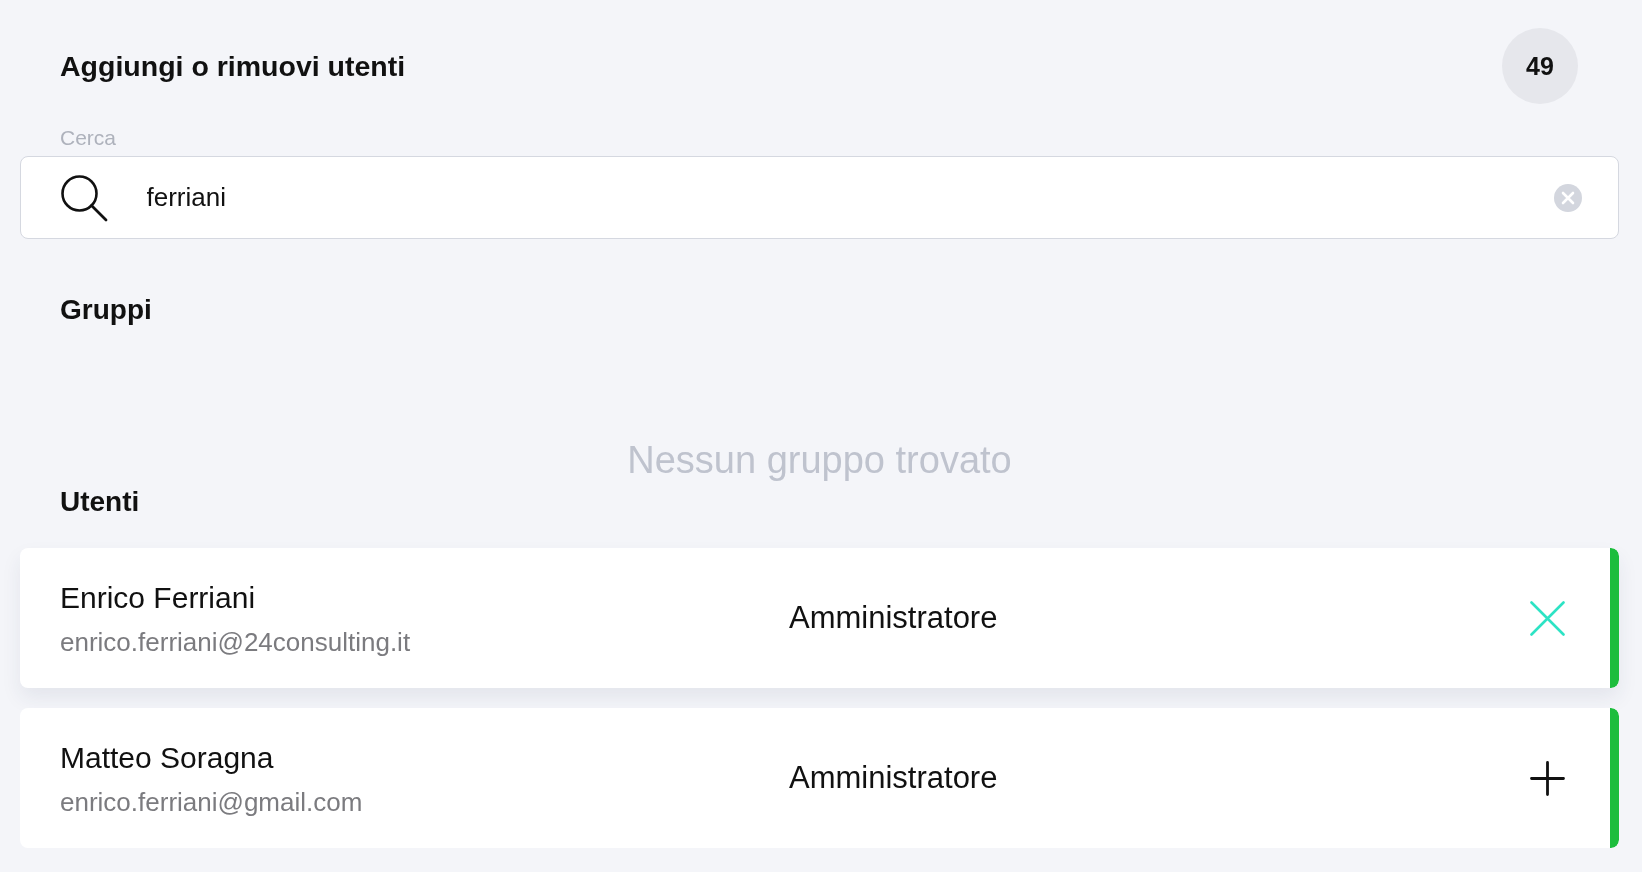 The width and height of the screenshot is (1642, 872). What do you see at coordinates (233, 66) in the screenshot?
I see `panel-title: Aggiungi o rimuovi utenti` at bounding box center [233, 66].